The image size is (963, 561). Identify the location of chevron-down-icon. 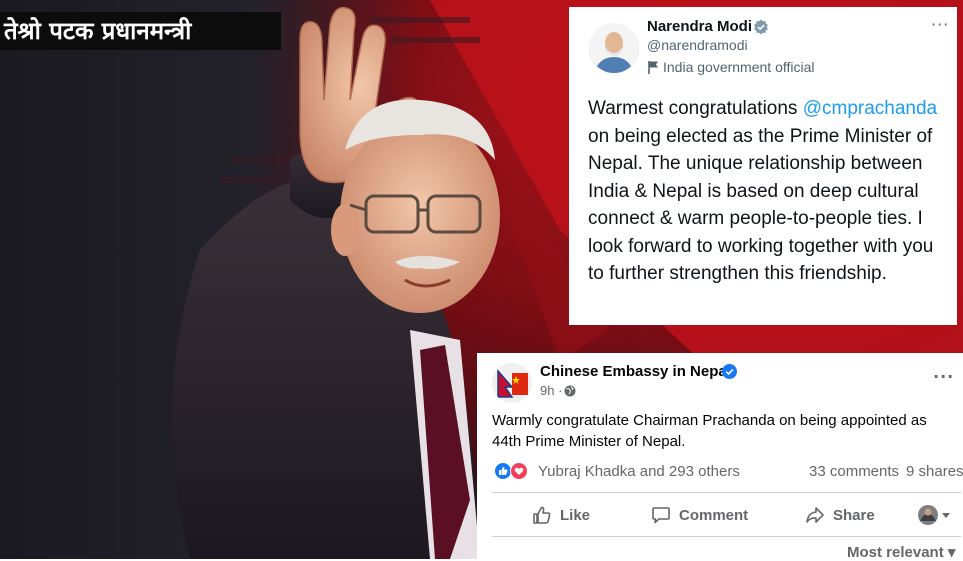
(946, 515).